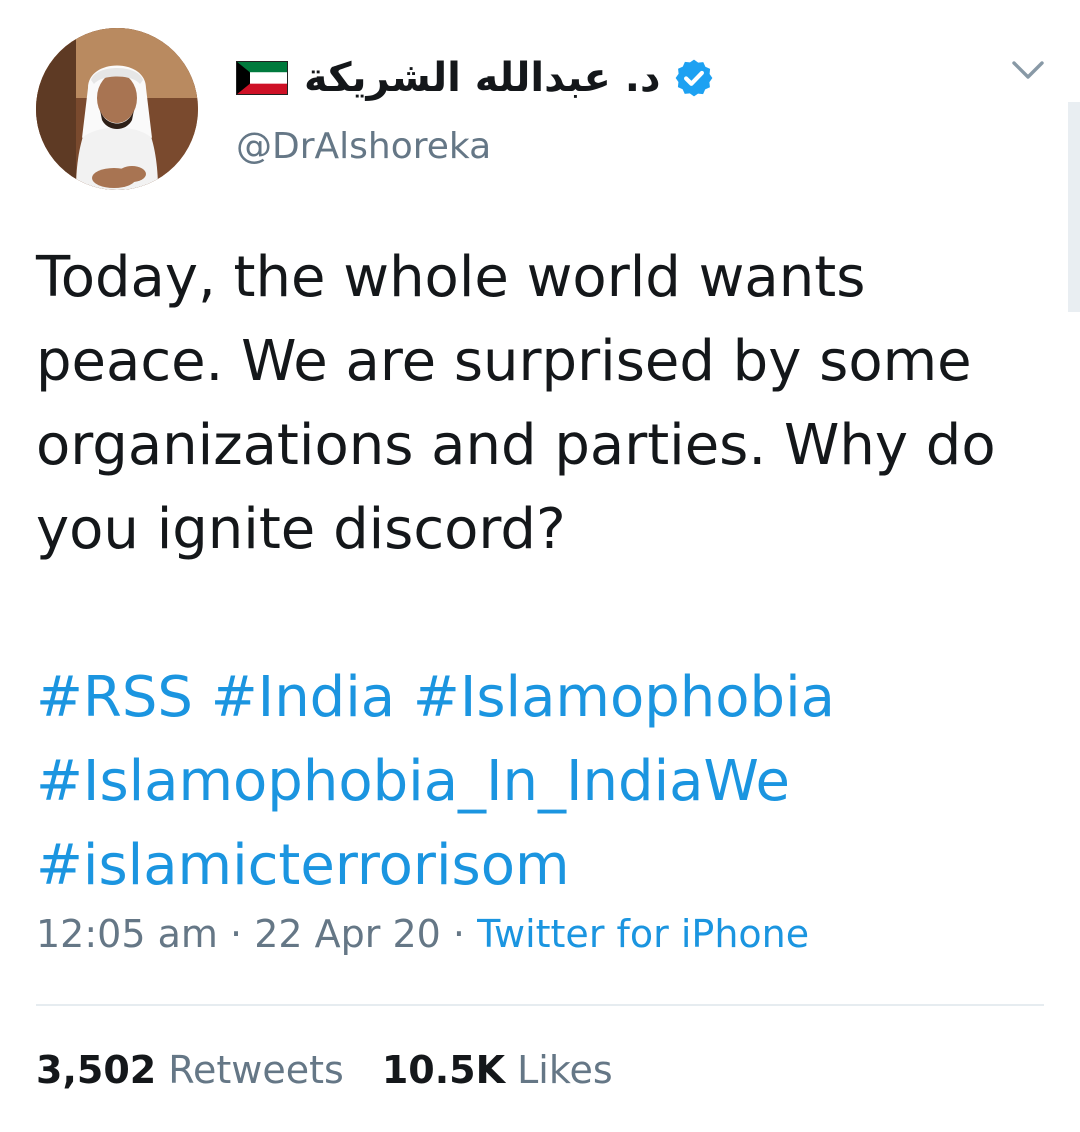  Describe the element at coordinates (643, 934) in the screenshot. I see `tweet-source-link: Twitter for iPhone` at that location.